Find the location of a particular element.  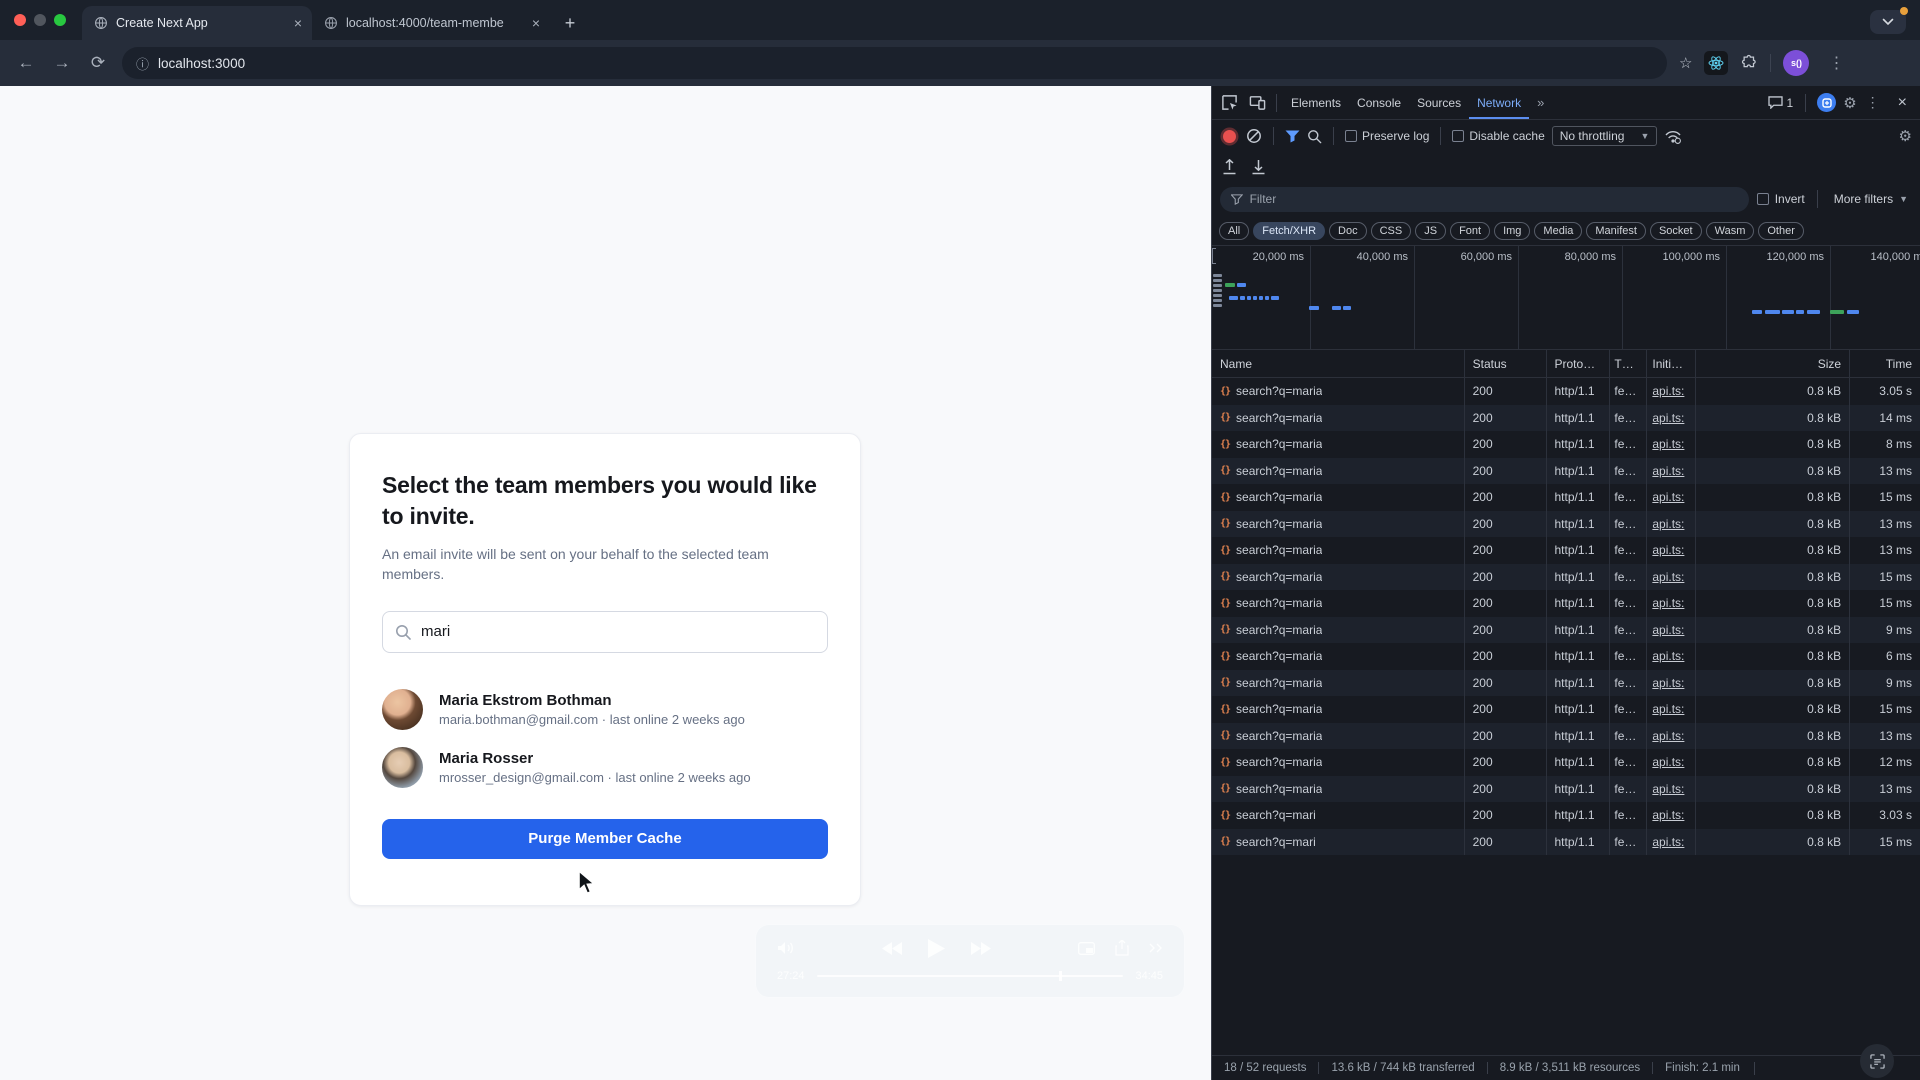

type-chip-other: Other is located at coordinates (1781, 230).